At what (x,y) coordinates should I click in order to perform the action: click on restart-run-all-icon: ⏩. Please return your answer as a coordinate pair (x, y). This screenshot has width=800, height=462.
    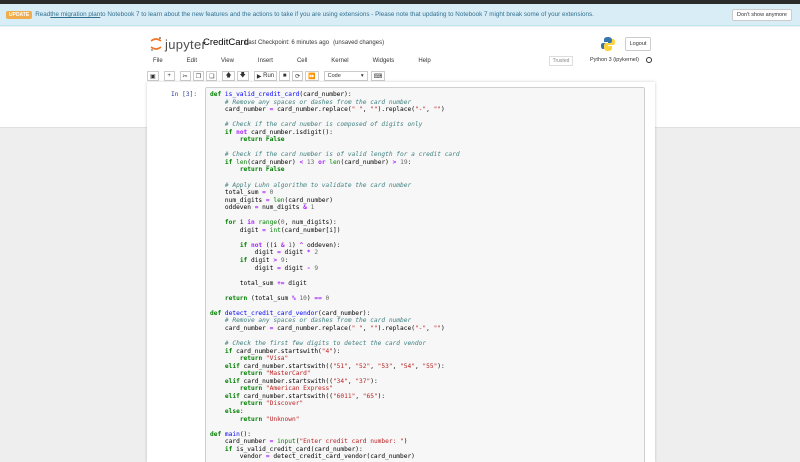
    Looking at the image, I should click on (312, 76).